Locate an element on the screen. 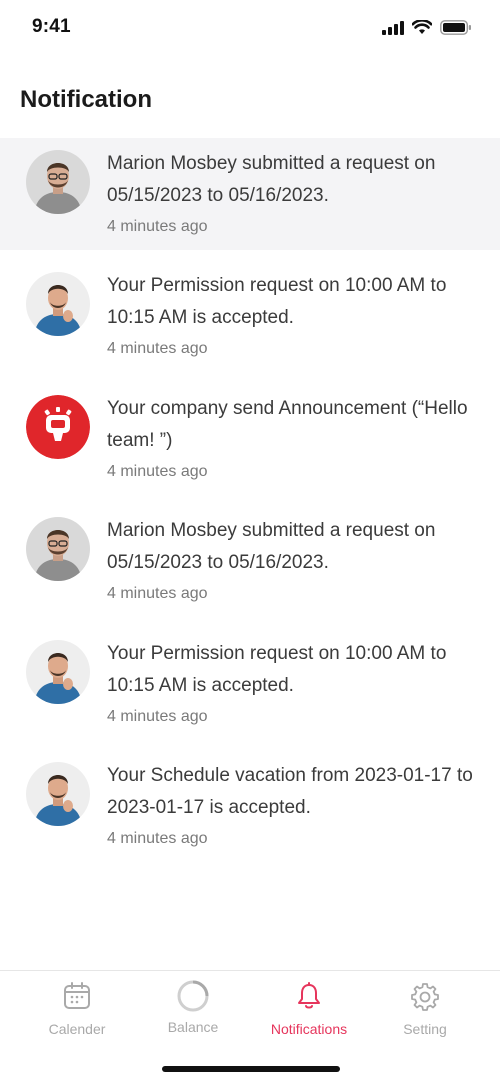 This screenshot has height=1082, width=500. tab-notifications: Notifications is located at coordinates (309, 1009).